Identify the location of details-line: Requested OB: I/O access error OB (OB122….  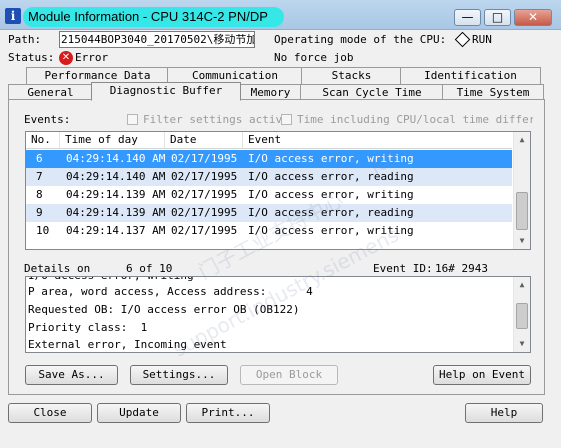
(164, 309).